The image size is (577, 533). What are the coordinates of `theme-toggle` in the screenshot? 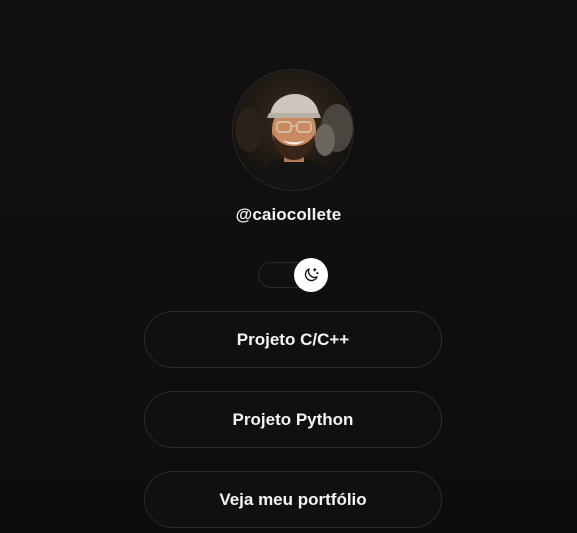 It's located at (293, 275).